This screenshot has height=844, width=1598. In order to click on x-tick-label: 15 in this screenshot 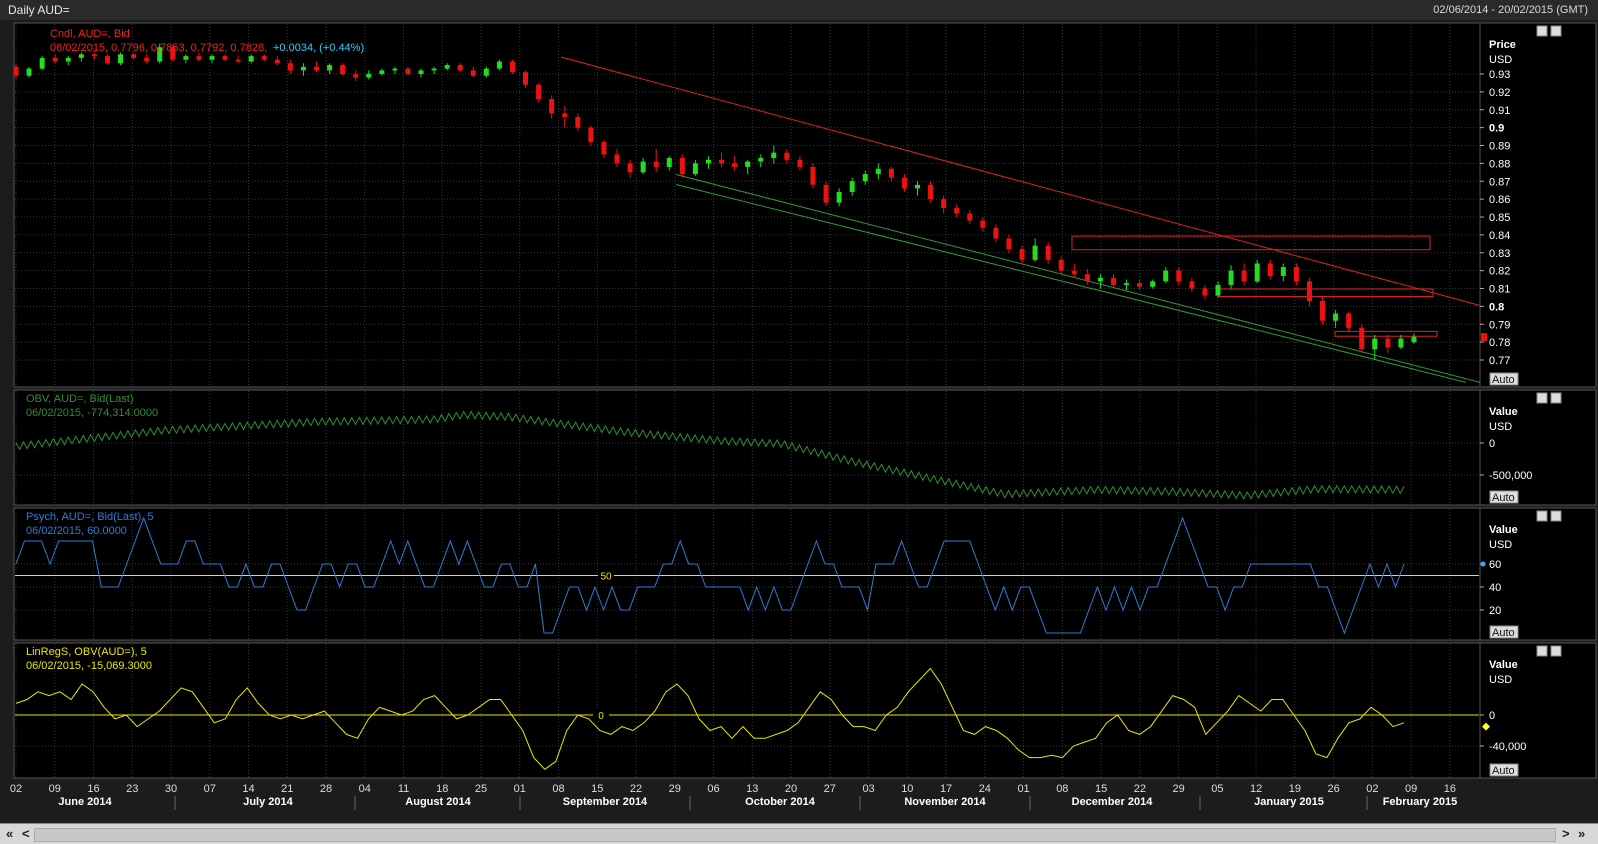, I will do `click(1101, 789)`.